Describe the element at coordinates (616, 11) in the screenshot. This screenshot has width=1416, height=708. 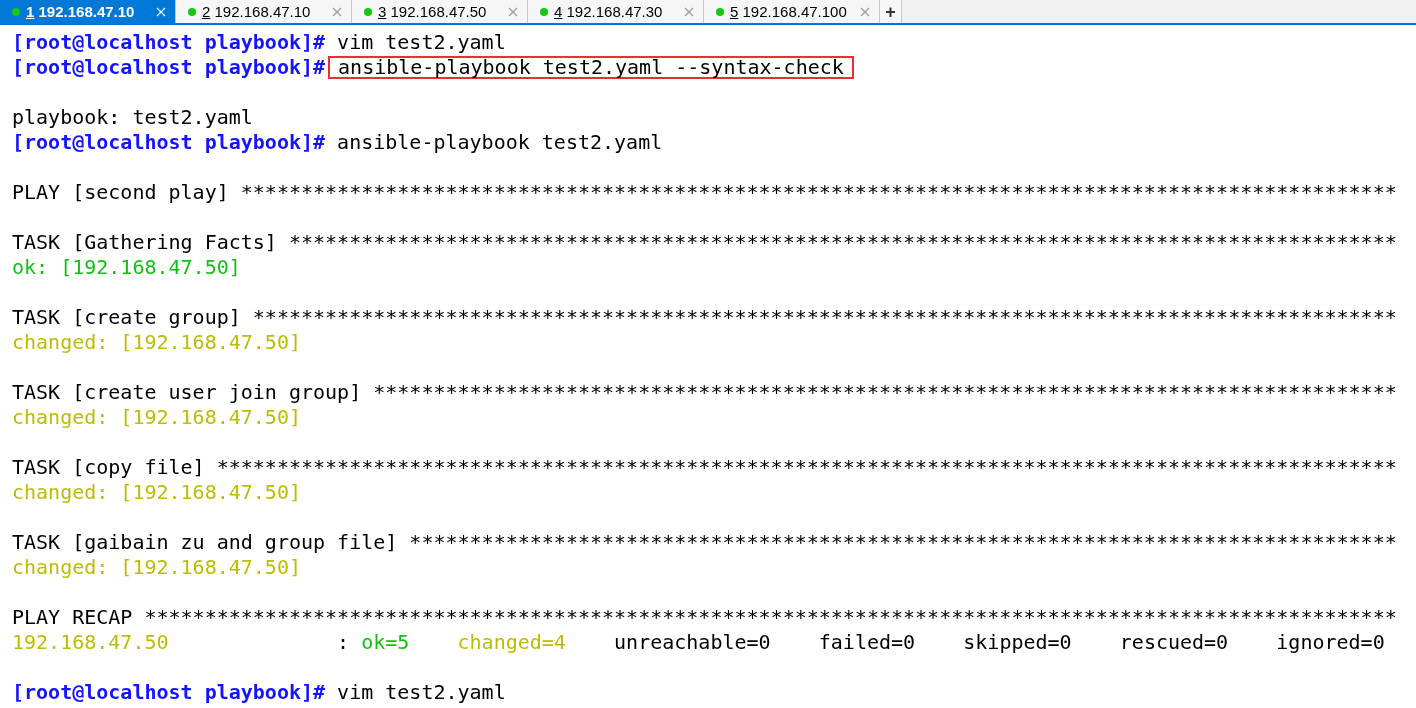
I see `session-tab: 4 192.168.47.30` at that location.